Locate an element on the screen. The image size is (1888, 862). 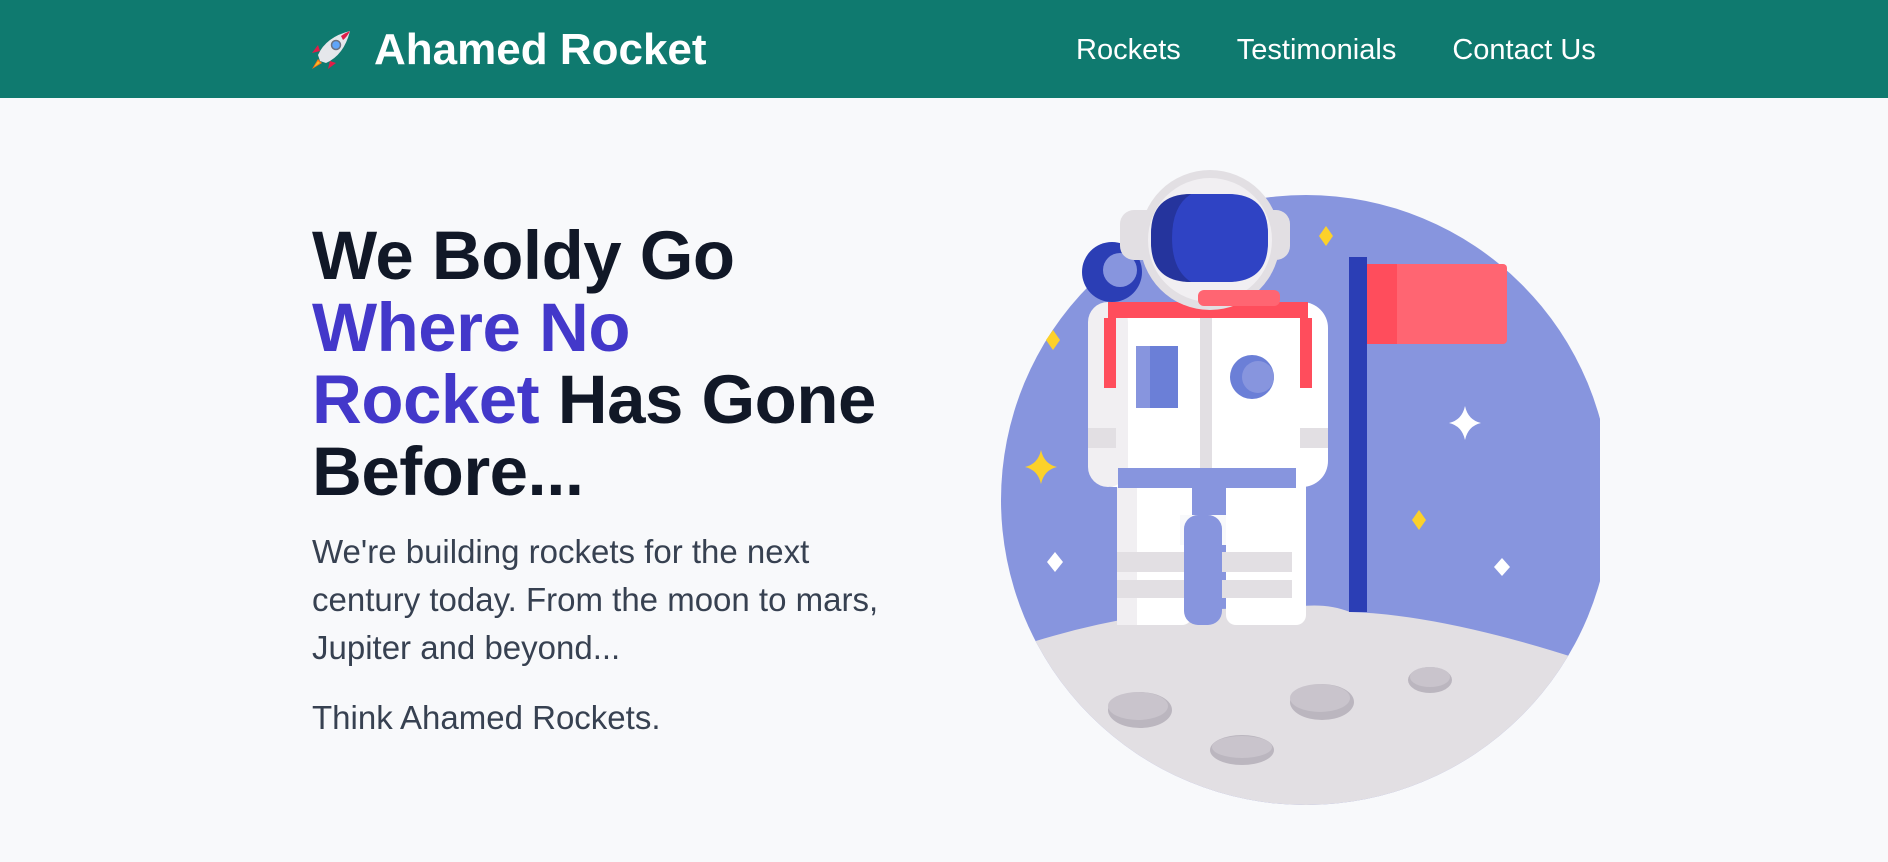
hero-heading-accent-2: Rocket is located at coordinates (426, 399).